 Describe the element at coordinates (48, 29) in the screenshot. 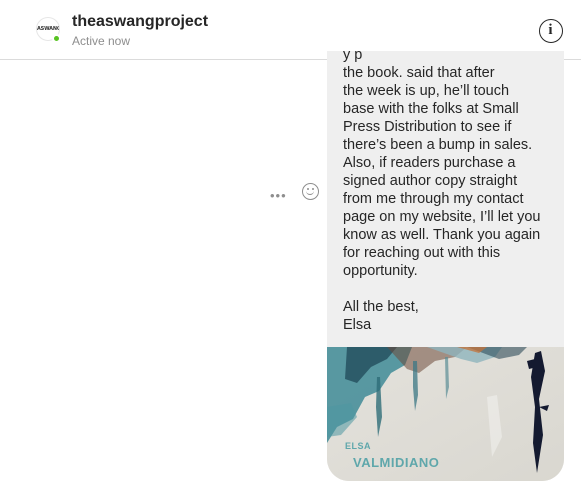

I see `avatar-logo-text: ASWANG` at that location.